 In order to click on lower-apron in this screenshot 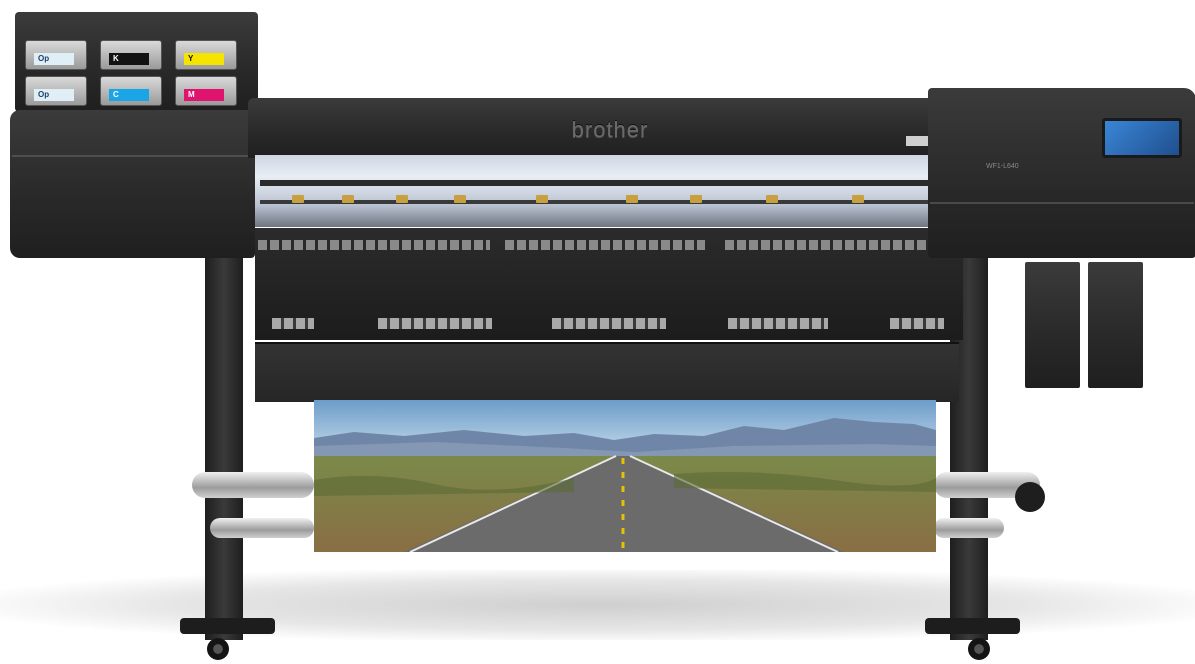, I will do `click(607, 372)`.